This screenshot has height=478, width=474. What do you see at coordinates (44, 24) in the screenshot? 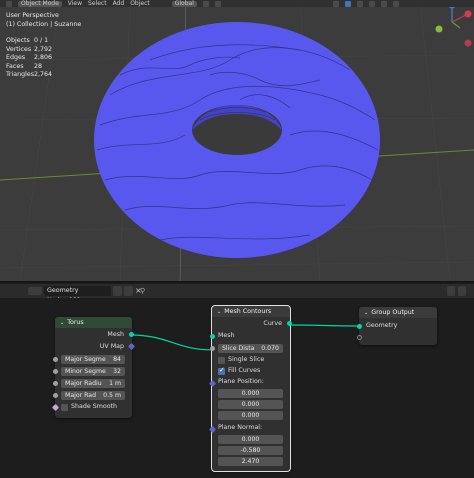
I see `collection-name: (1) Collection | Suzanne` at bounding box center [44, 24].